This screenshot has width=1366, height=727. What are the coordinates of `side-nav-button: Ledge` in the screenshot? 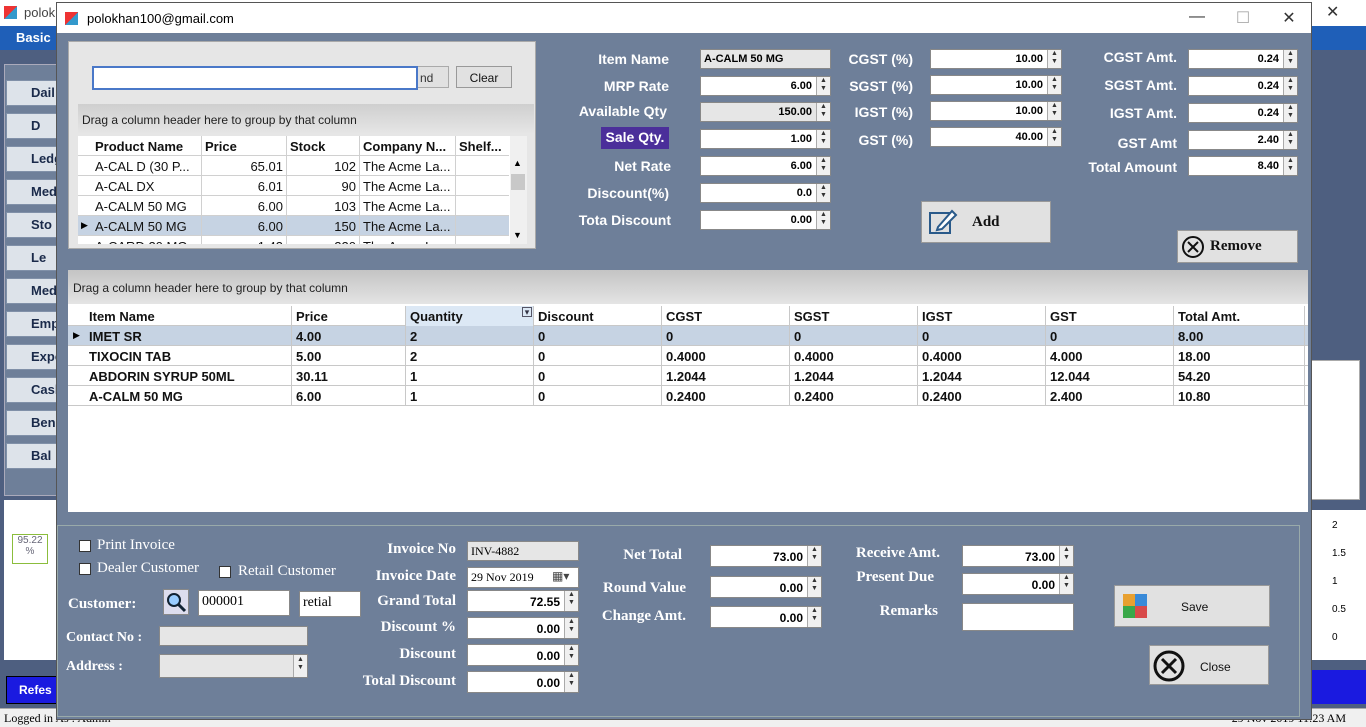 It's located at (32, 159).